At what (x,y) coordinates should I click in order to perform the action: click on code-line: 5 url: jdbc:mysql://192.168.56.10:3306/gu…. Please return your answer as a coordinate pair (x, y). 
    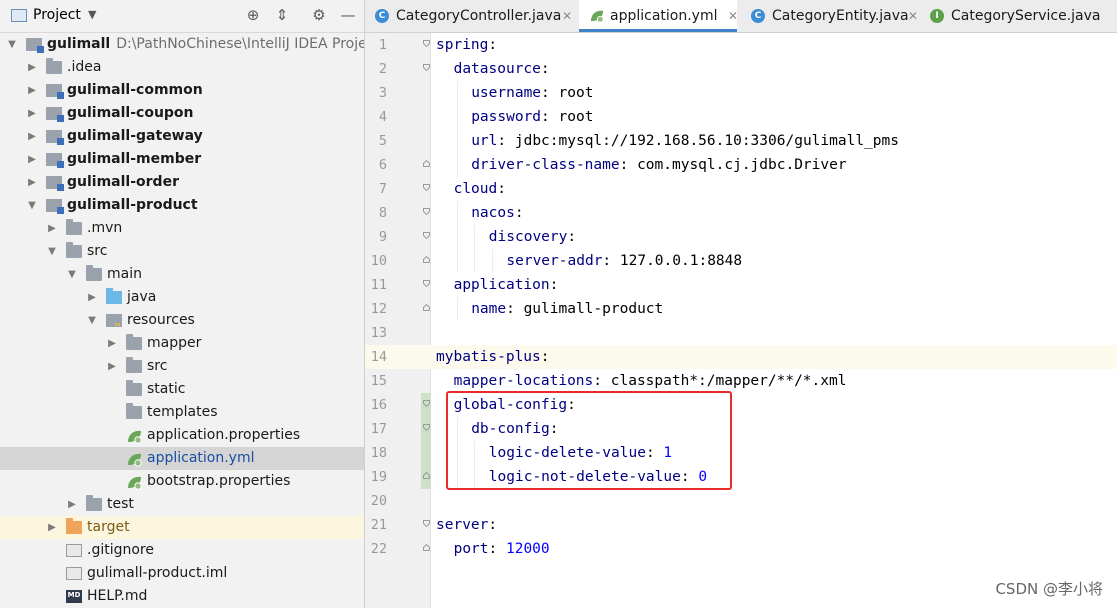
    Looking at the image, I should click on (741, 141).